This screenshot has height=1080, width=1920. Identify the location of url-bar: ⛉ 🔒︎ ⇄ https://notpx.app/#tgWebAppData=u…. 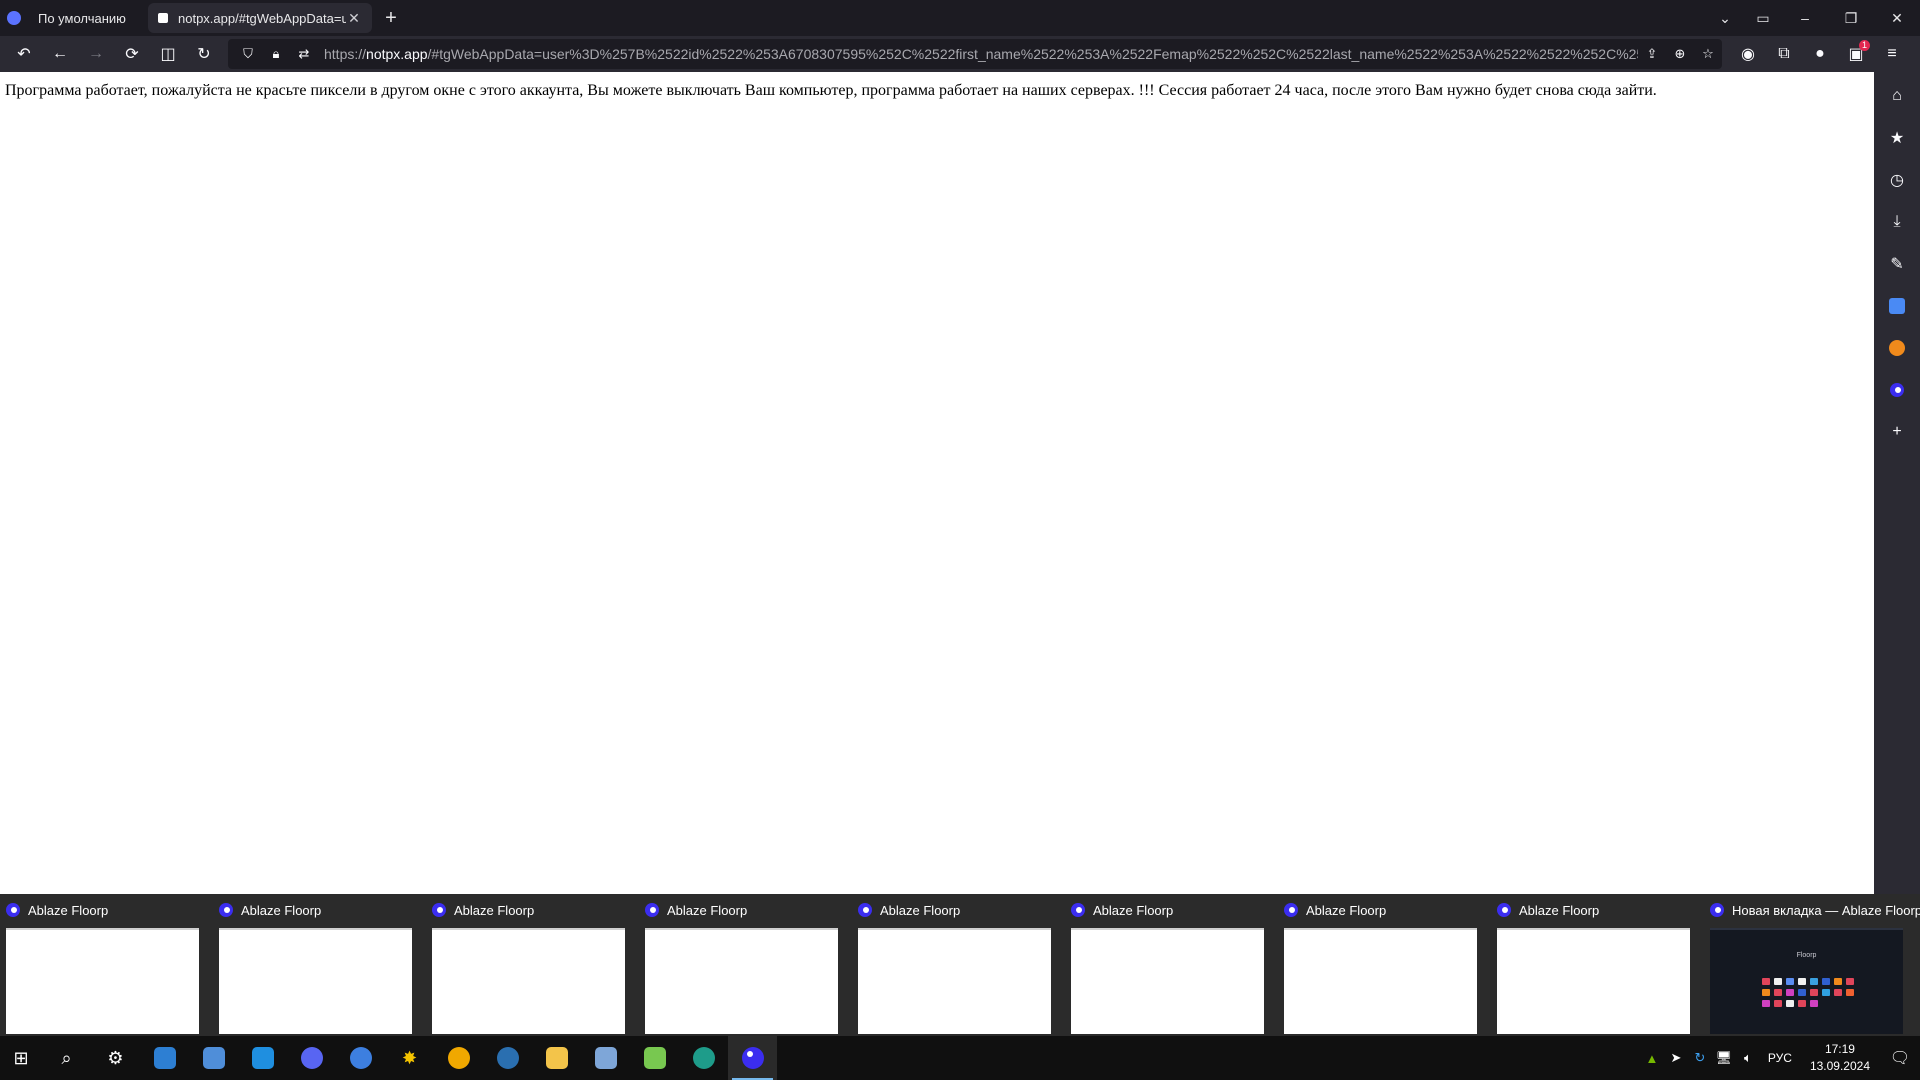
(975, 54).